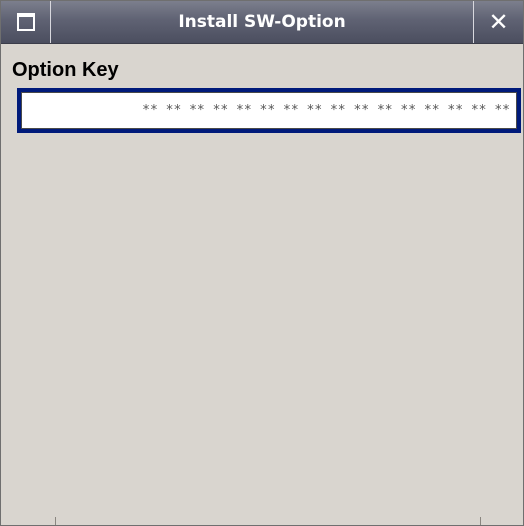 The width and height of the screenshot is (524, 526). Describe the element at coordinates (262, 520) in the screenshot. I see `bottom-status-strip` at that location.